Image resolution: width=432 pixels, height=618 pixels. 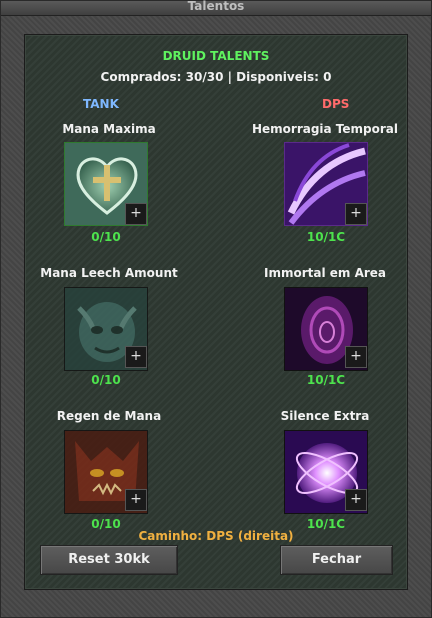 I want to click on add-point-button-mana-maxima: +, so click(x=136, y=214).